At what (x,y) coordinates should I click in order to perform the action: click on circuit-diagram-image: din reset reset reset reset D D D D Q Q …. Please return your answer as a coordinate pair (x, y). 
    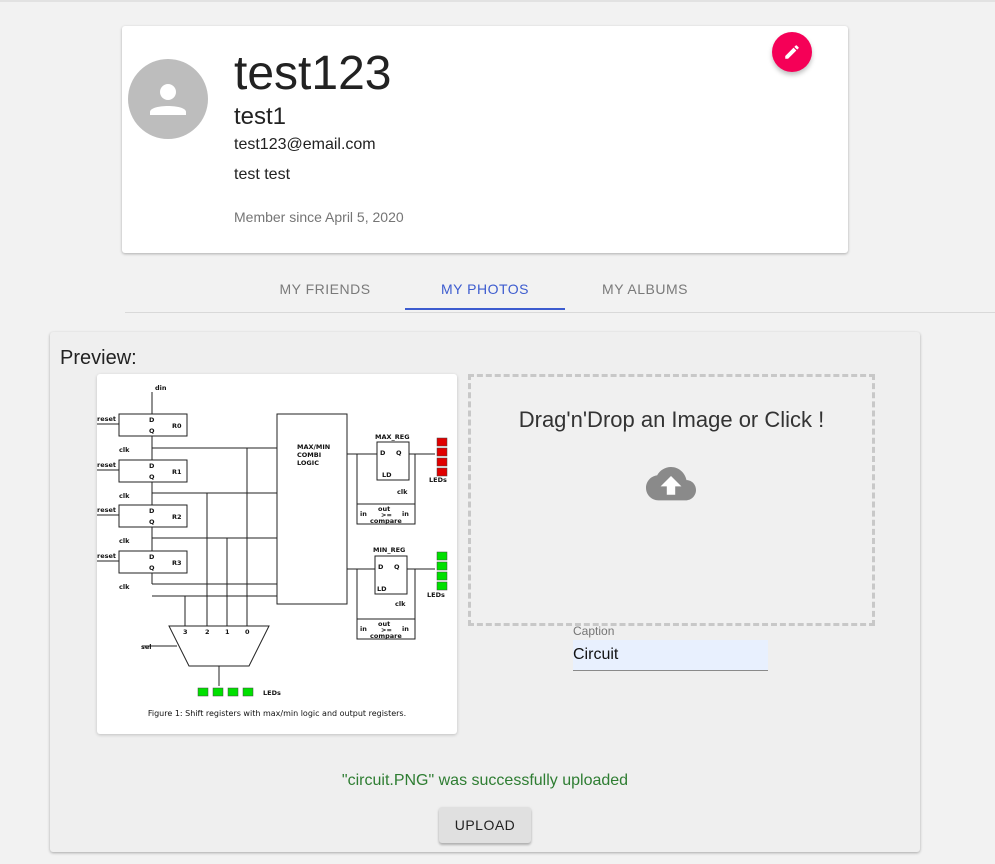
    Looking at the image, I should click on (272, 551).